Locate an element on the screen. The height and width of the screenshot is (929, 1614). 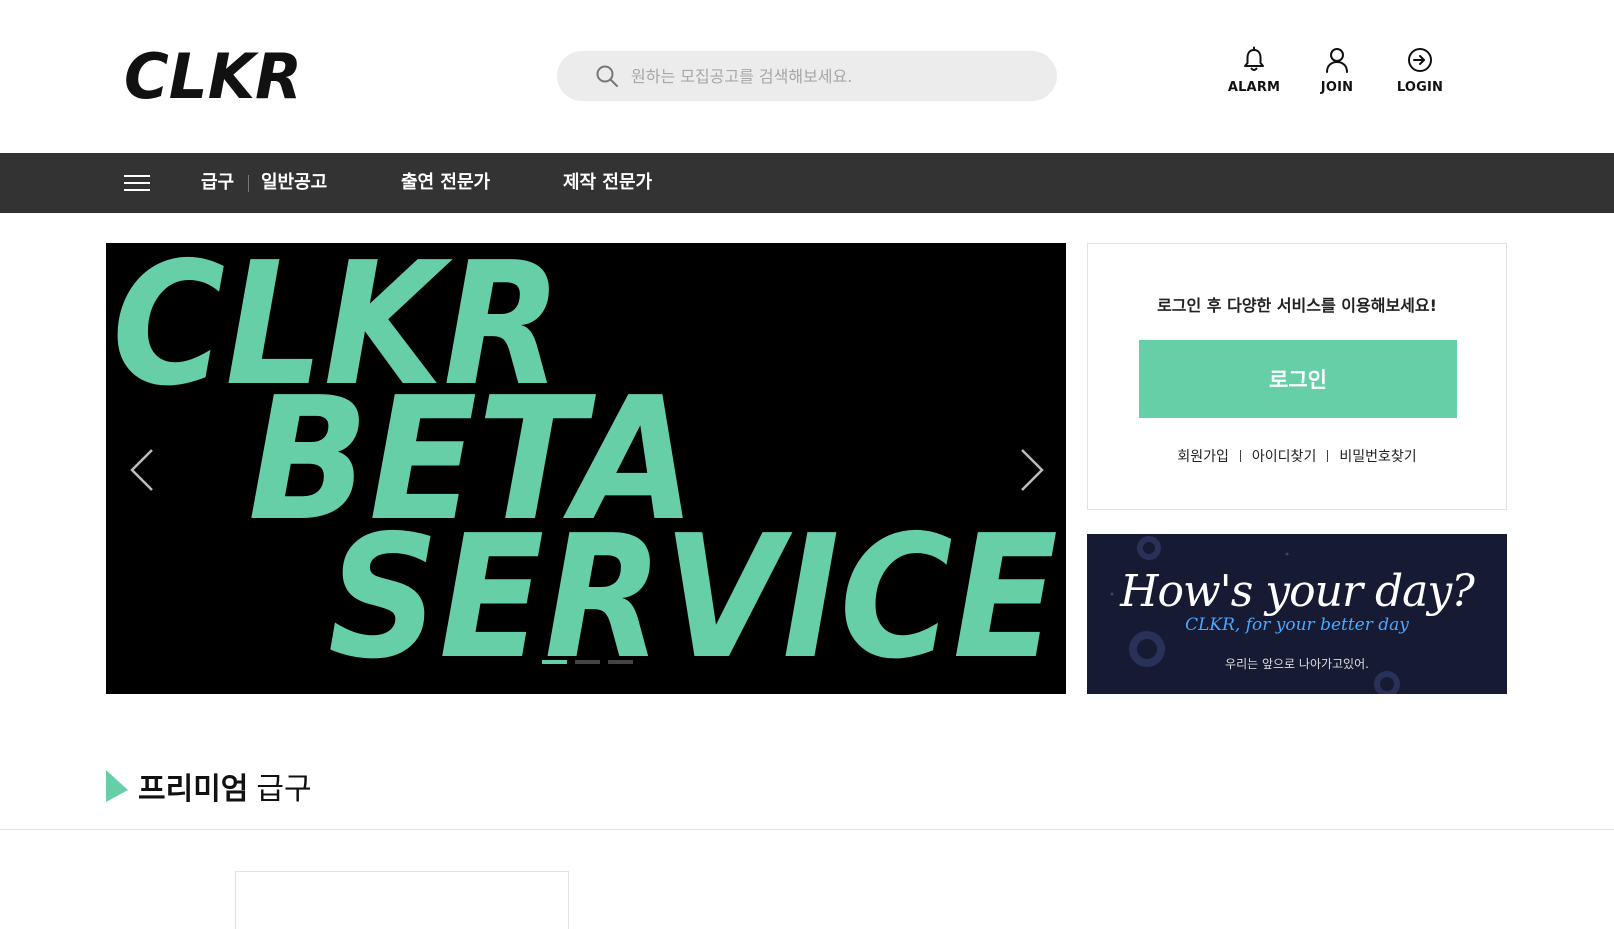
search-bar is located at coordinates (807, 76).